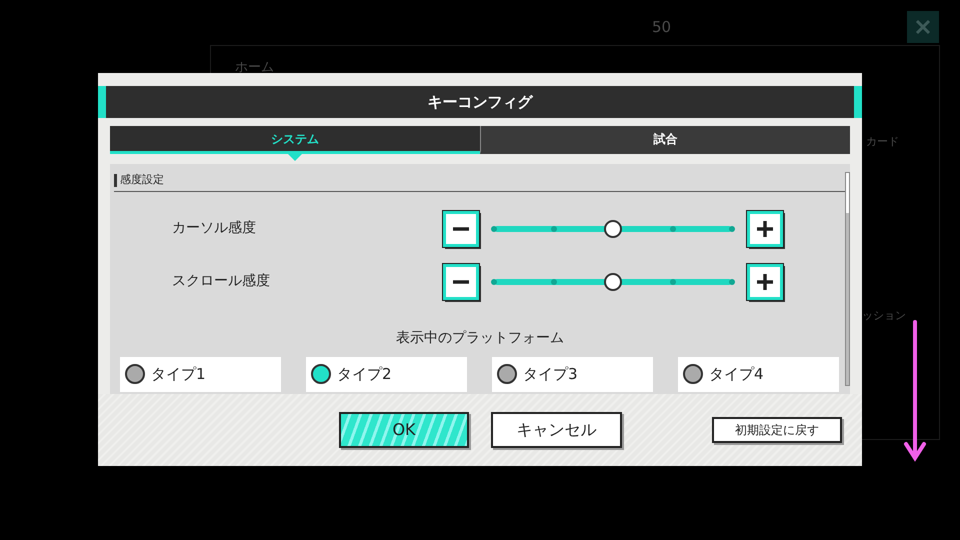 The height and width of the screenshot is (540, 960). I want to click on dialog-title: キーコンフィグ, so click(480, 102).